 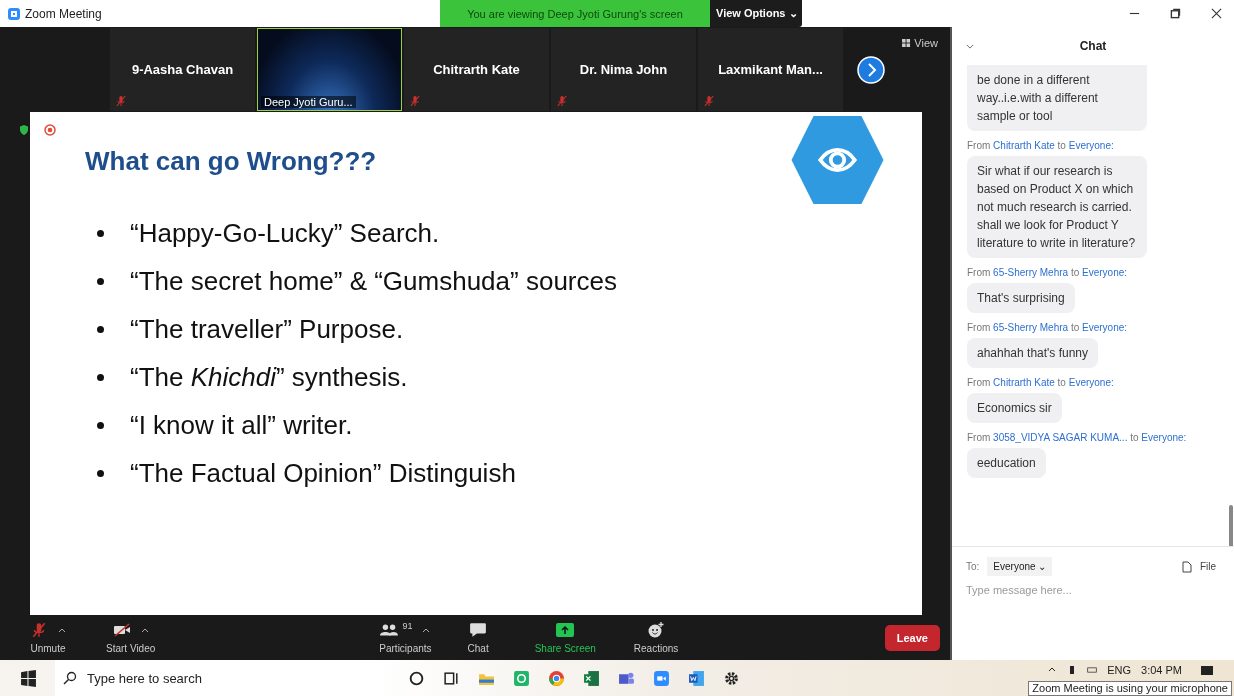 What do you see at coordinates (1057, 98) in the screenshot?
I see `message-bubble: be done in a different way..i.e.with a different sample or tool` at bounding box center [1057, 98].